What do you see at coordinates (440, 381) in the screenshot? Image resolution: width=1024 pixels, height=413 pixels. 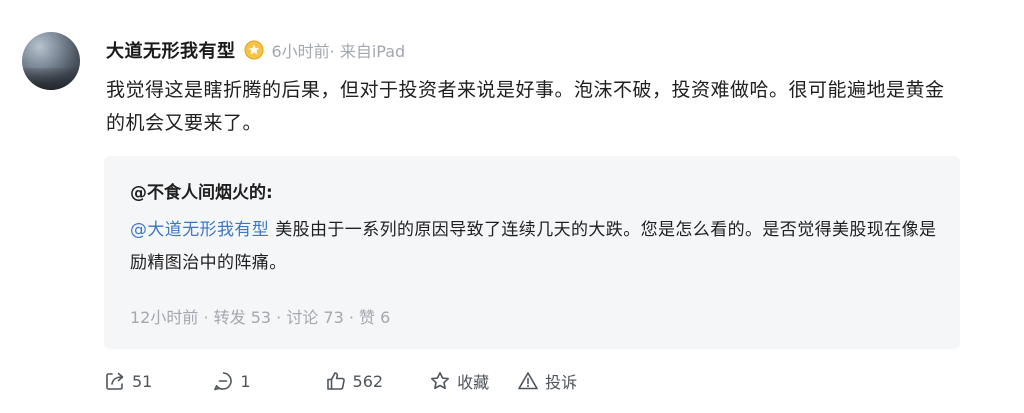 I see `star-icon` at bounding box center [440, 381].